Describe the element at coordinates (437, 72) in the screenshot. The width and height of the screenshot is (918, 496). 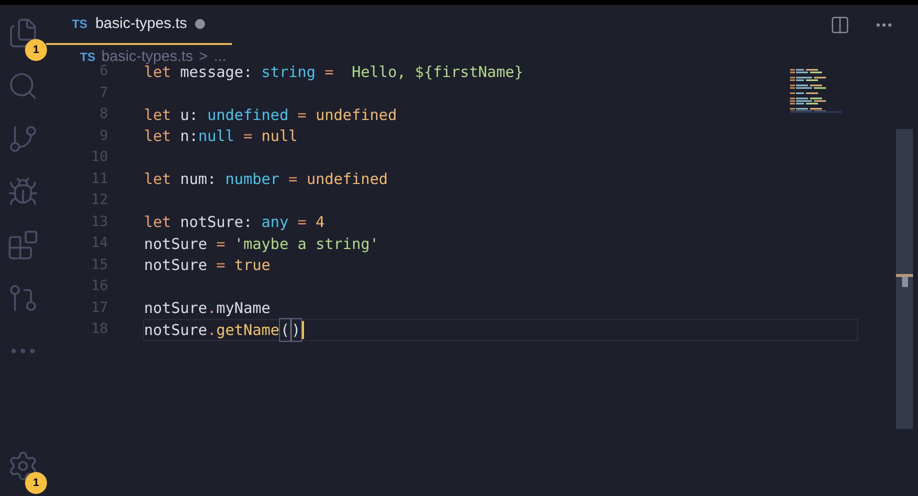
I see `code-token: Hello, ${firstName}` at that location.